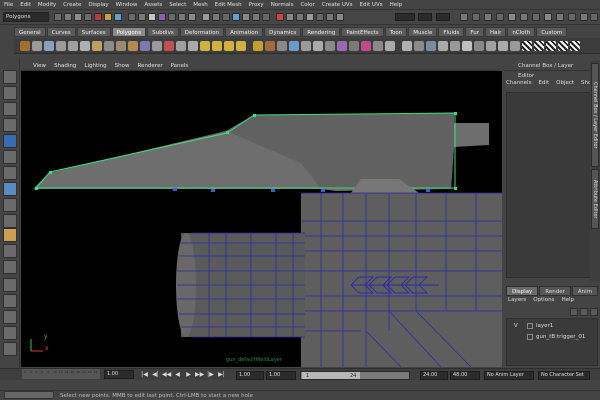 Image resolution: width=600 pixels, height=400 pixels. I want to click on channel-box-area, so click(552, 185).